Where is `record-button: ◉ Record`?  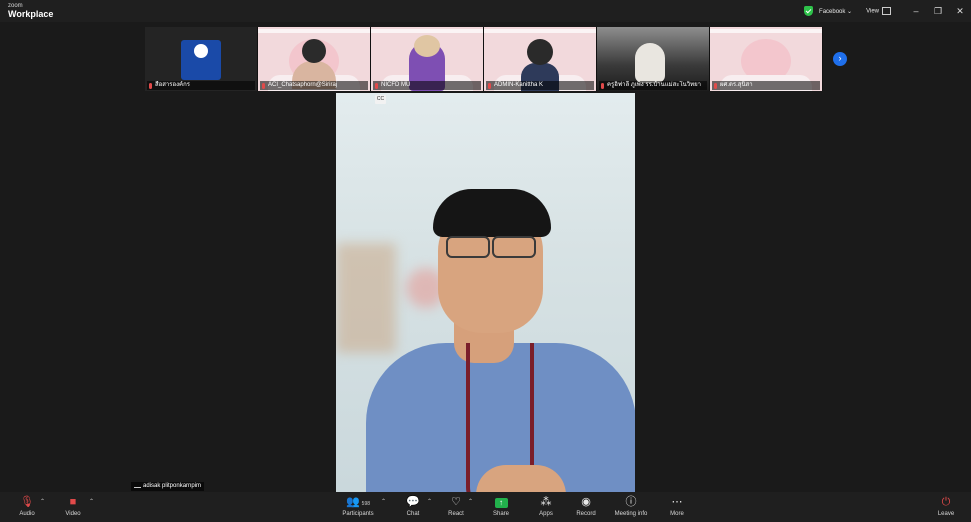
record-button: ◉ Record is located at coordinates (586, 506).